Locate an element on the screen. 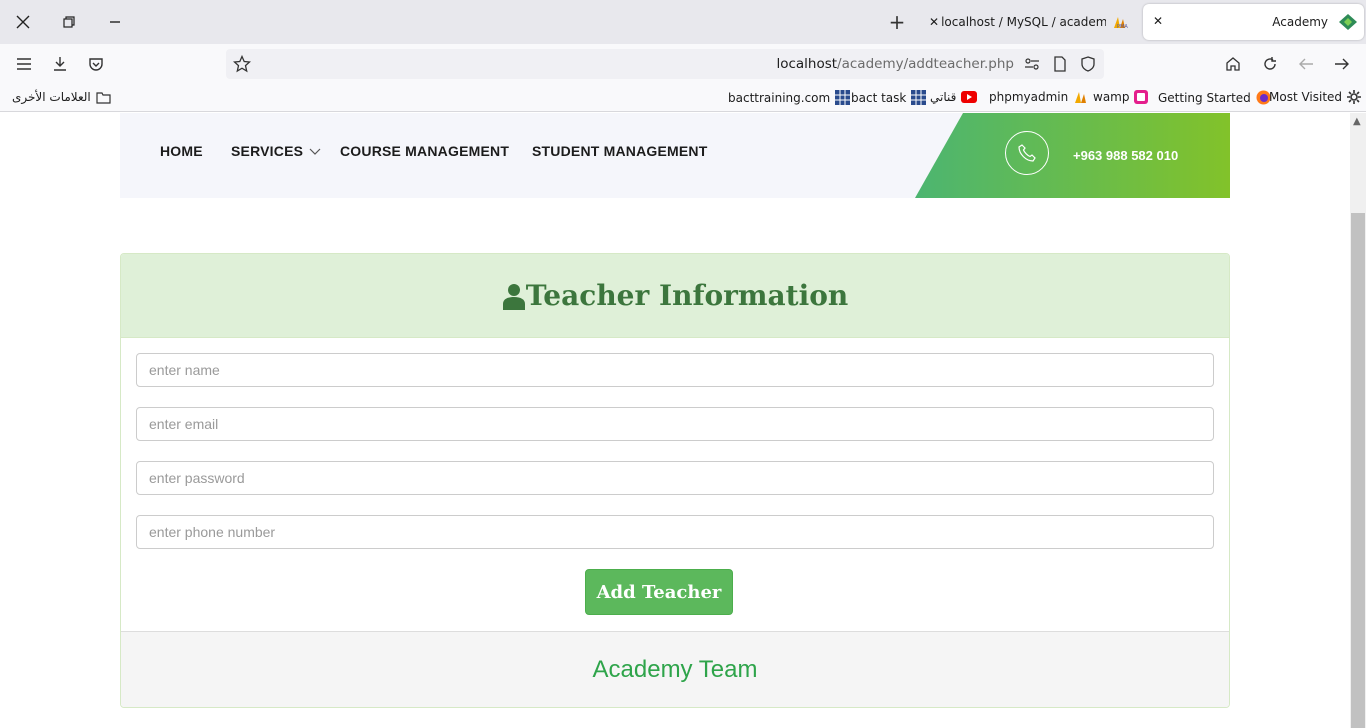 Image resolution: width=1366 pixels, height=728 pixels. shield-icon is located at coordinates (1088, 64).